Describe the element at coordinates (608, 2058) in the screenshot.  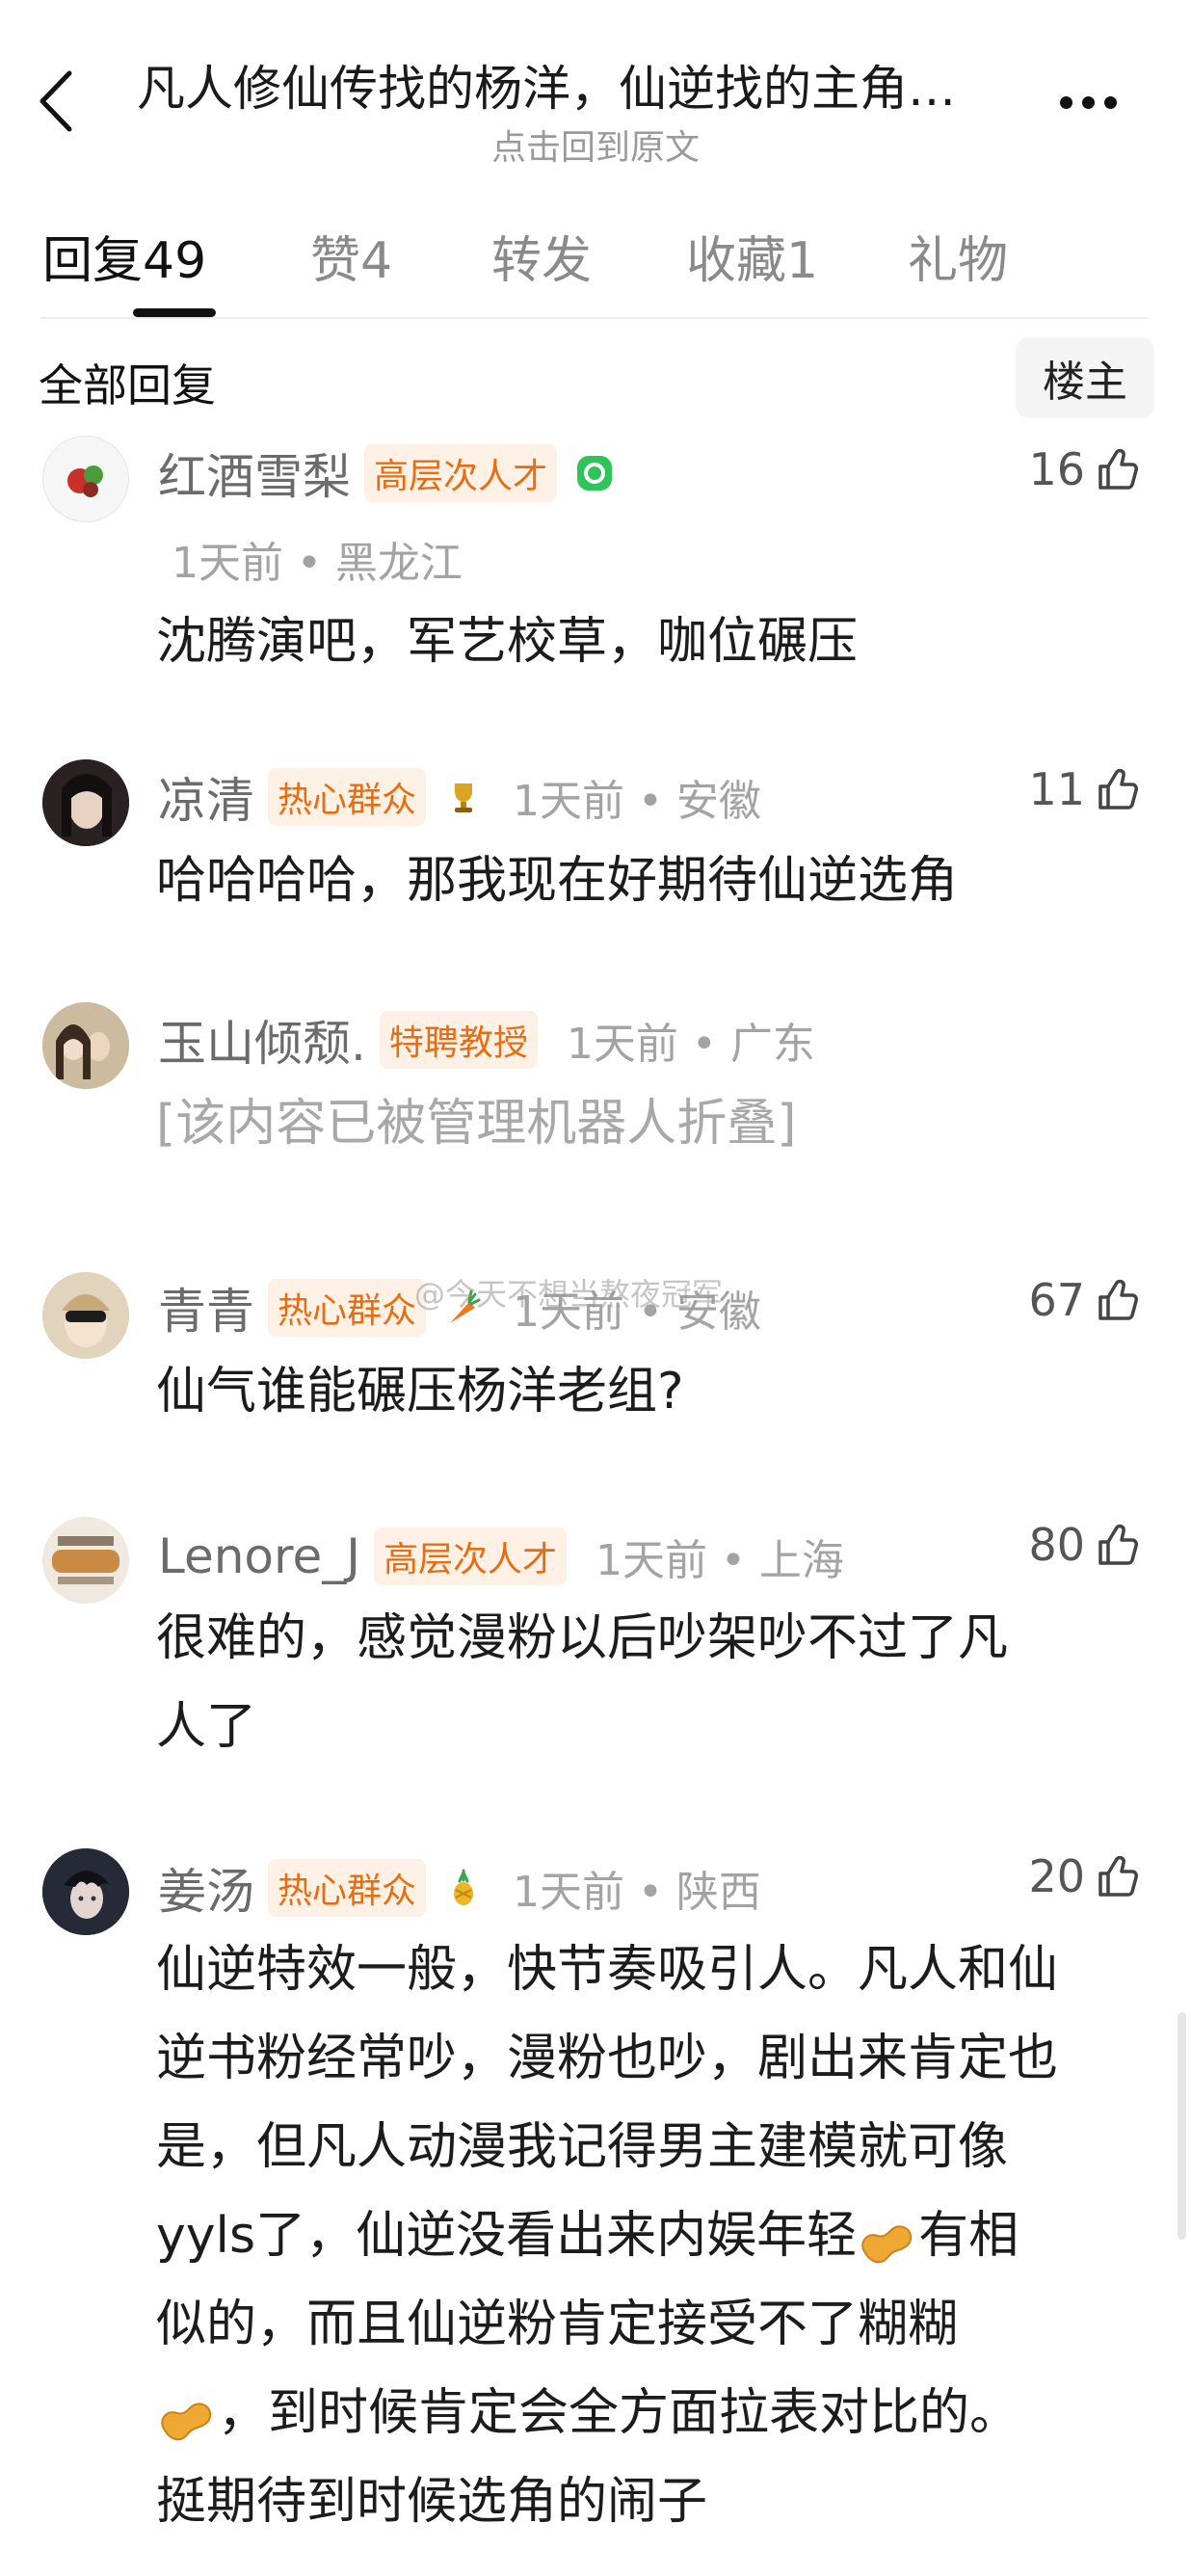
I see `comment-text-line: 逆书粉经常吵，漫粉也吵，剧出来肯定也` at that location.